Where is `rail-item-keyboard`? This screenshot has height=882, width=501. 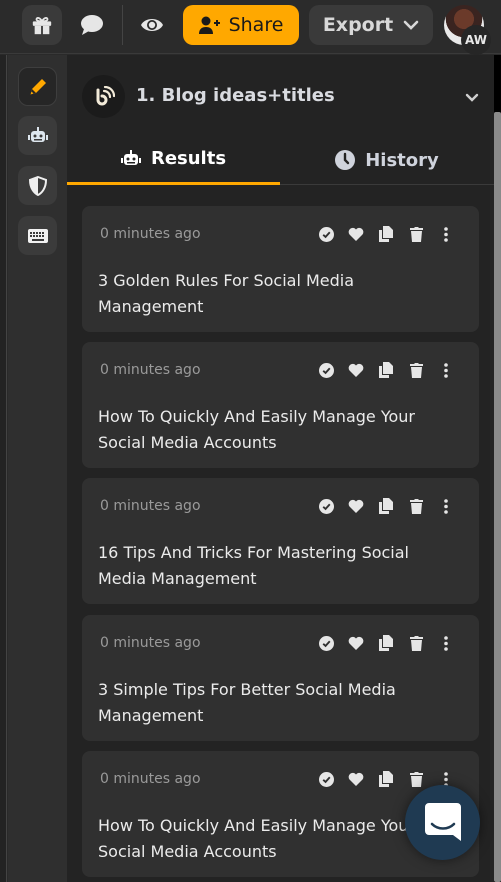
rail-item-keyboard is located at coordinates (37, 235).